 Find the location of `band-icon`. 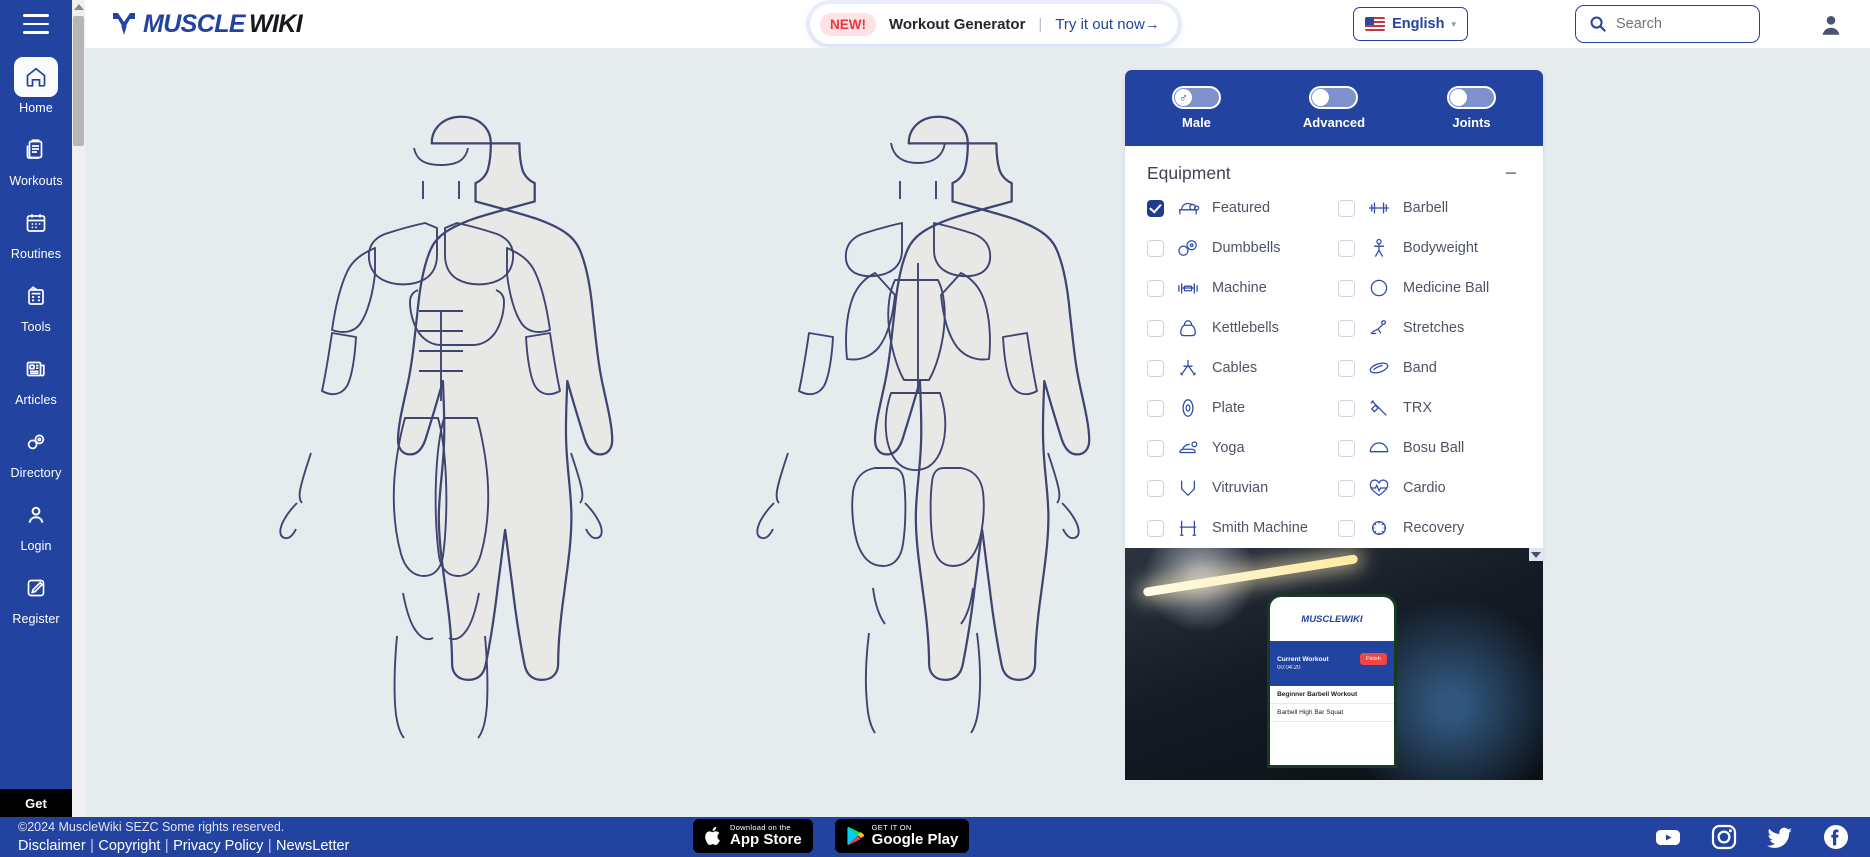

band-icon is located at coordinates (1379, 368).